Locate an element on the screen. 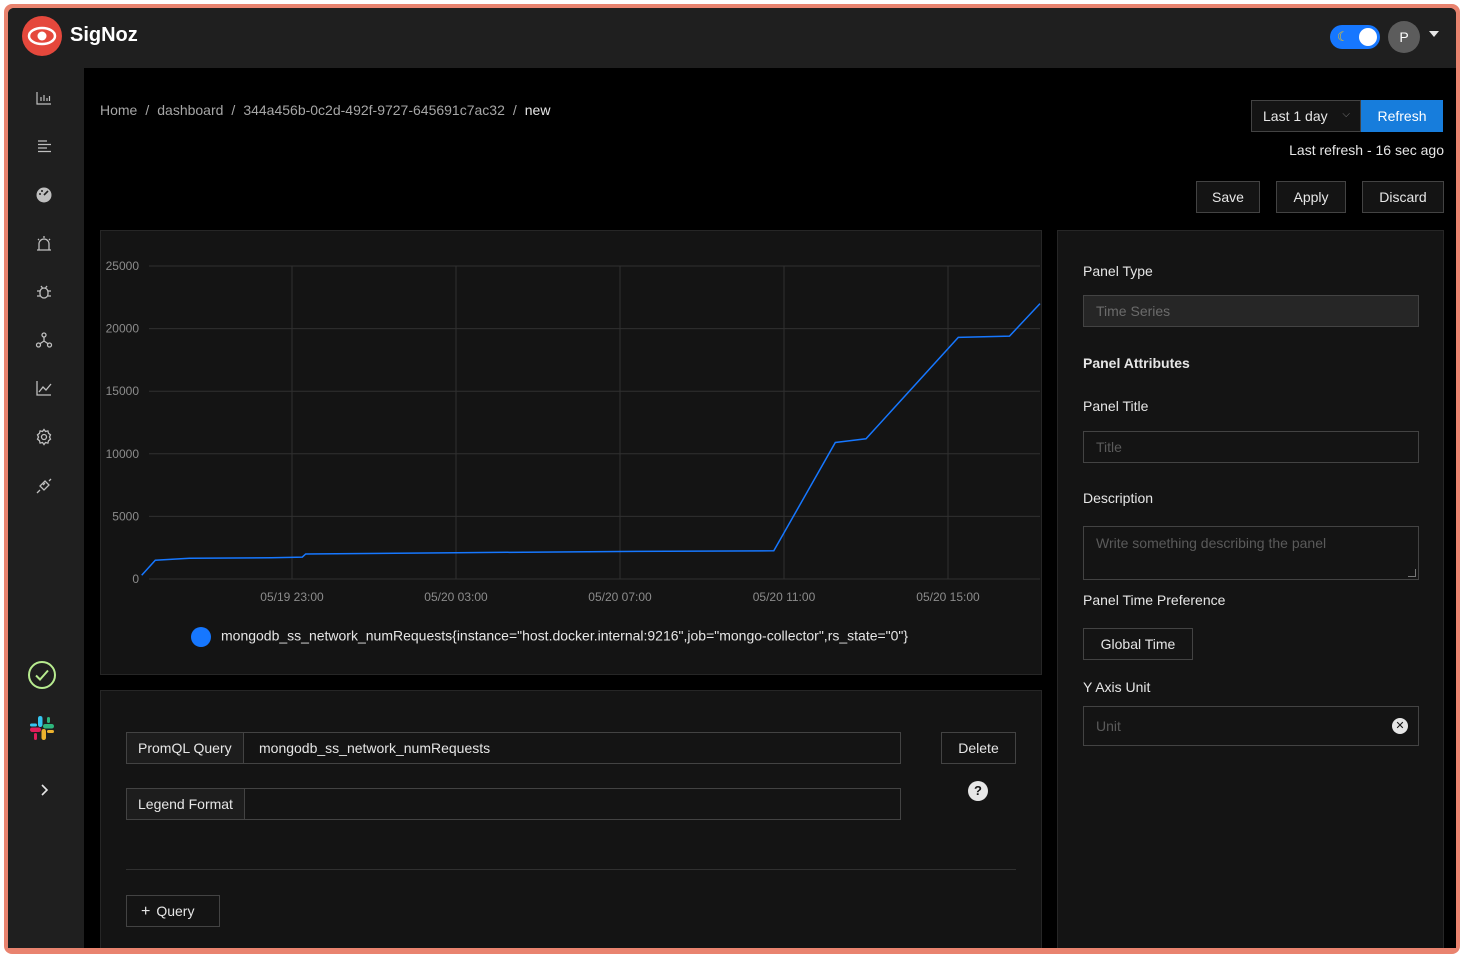 The image size is (1468, 962). description-label: Description is located at coordinates (1118, 498).